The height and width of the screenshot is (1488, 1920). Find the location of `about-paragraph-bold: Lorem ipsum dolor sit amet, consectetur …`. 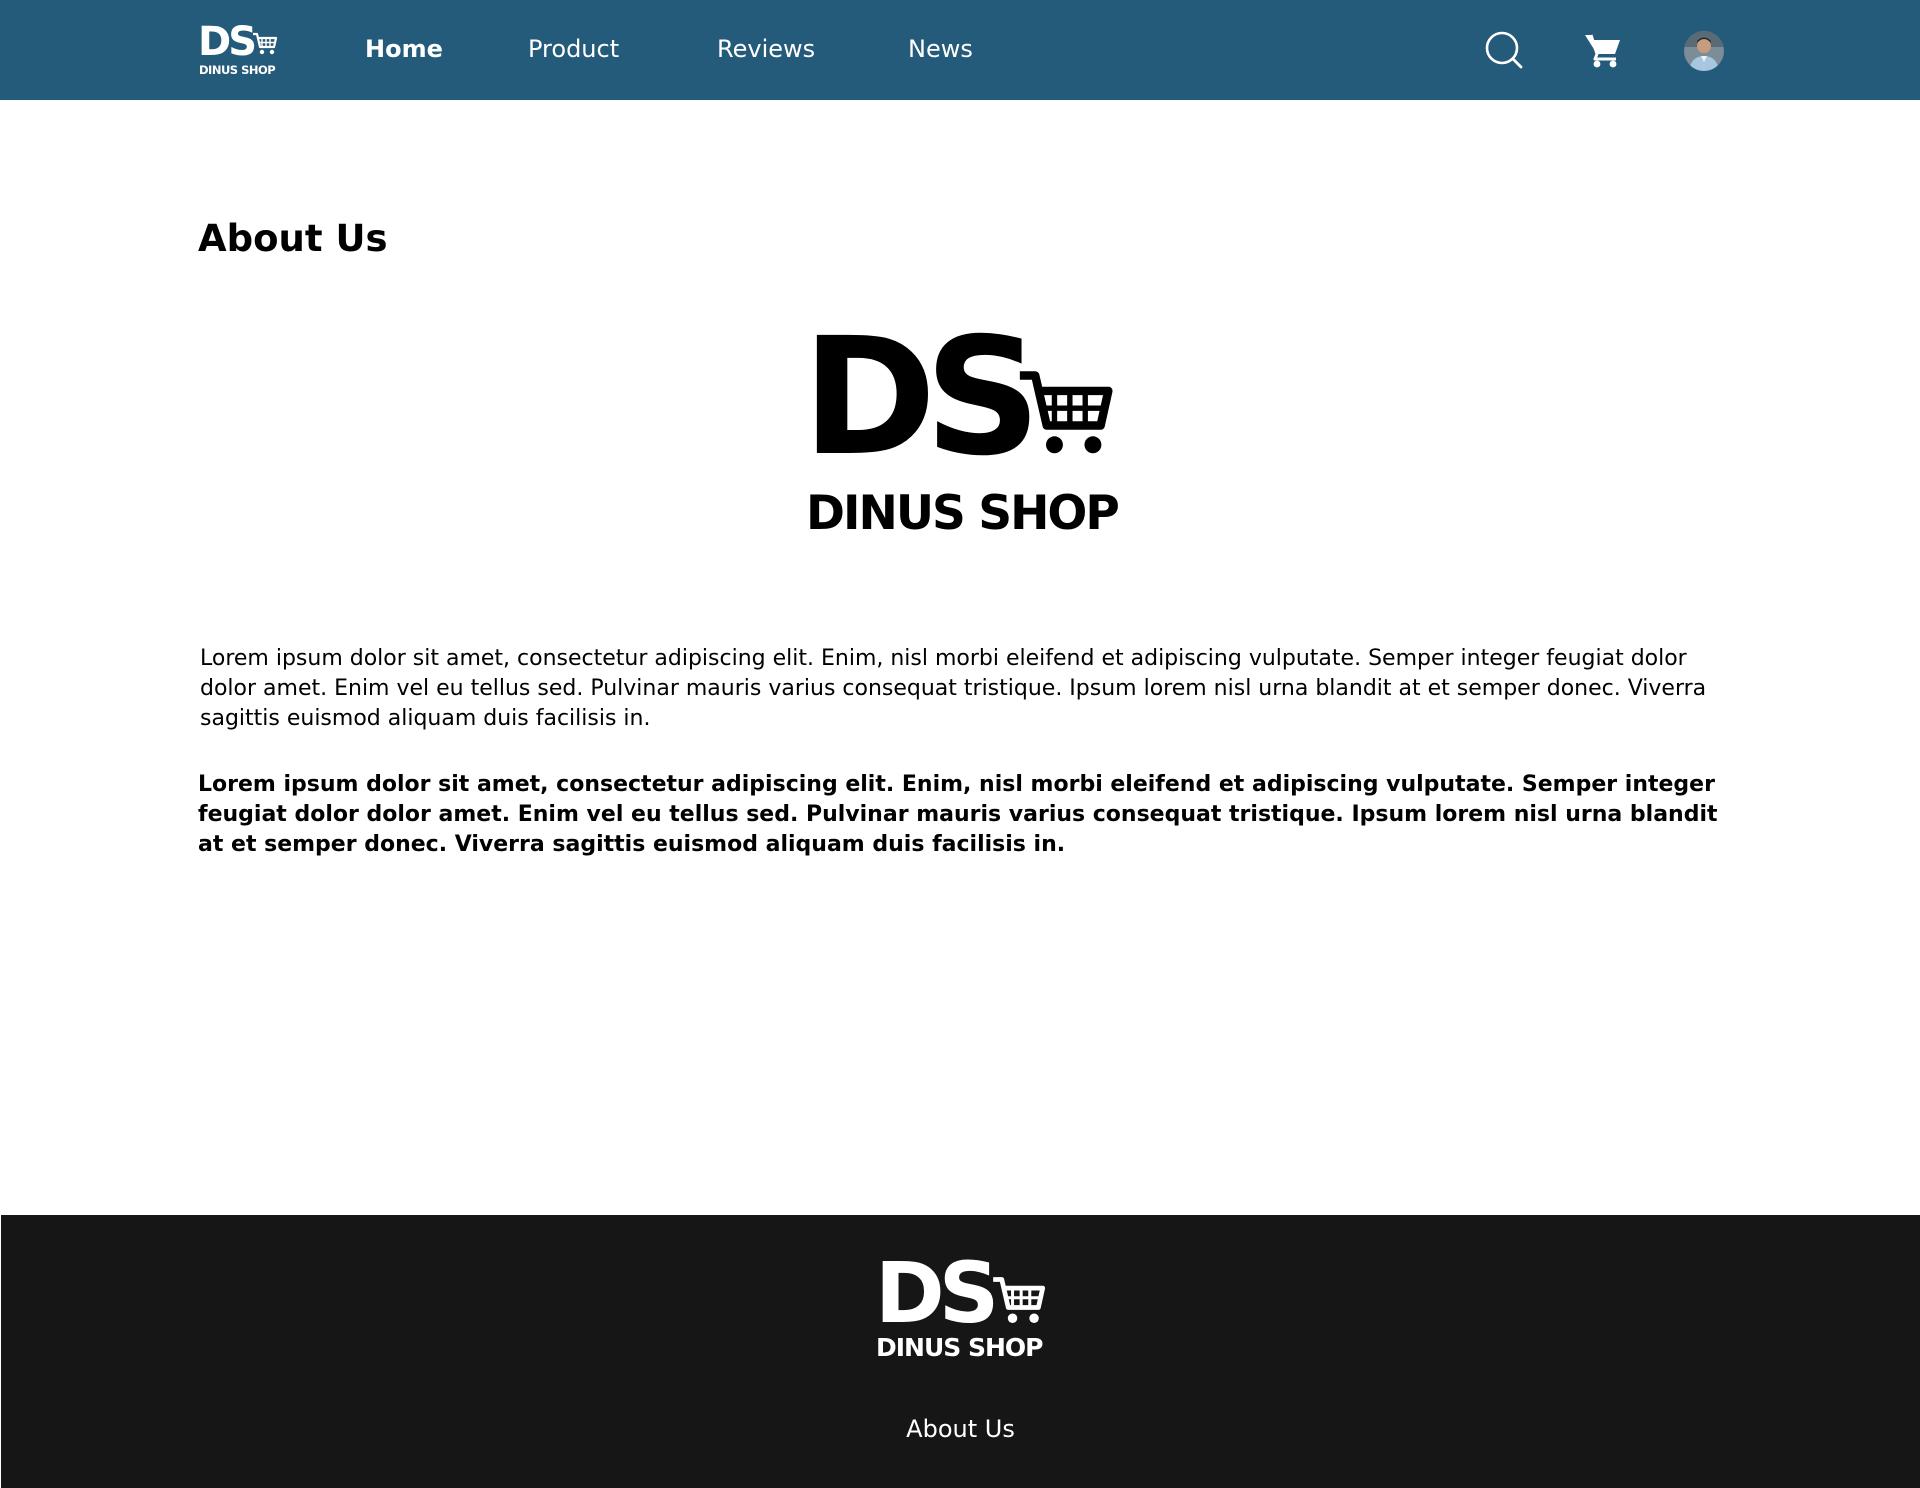

about-paragraph-bold: Lorem ipsum dolor sit amet, consectetur … is located at coordinates (958, 814).